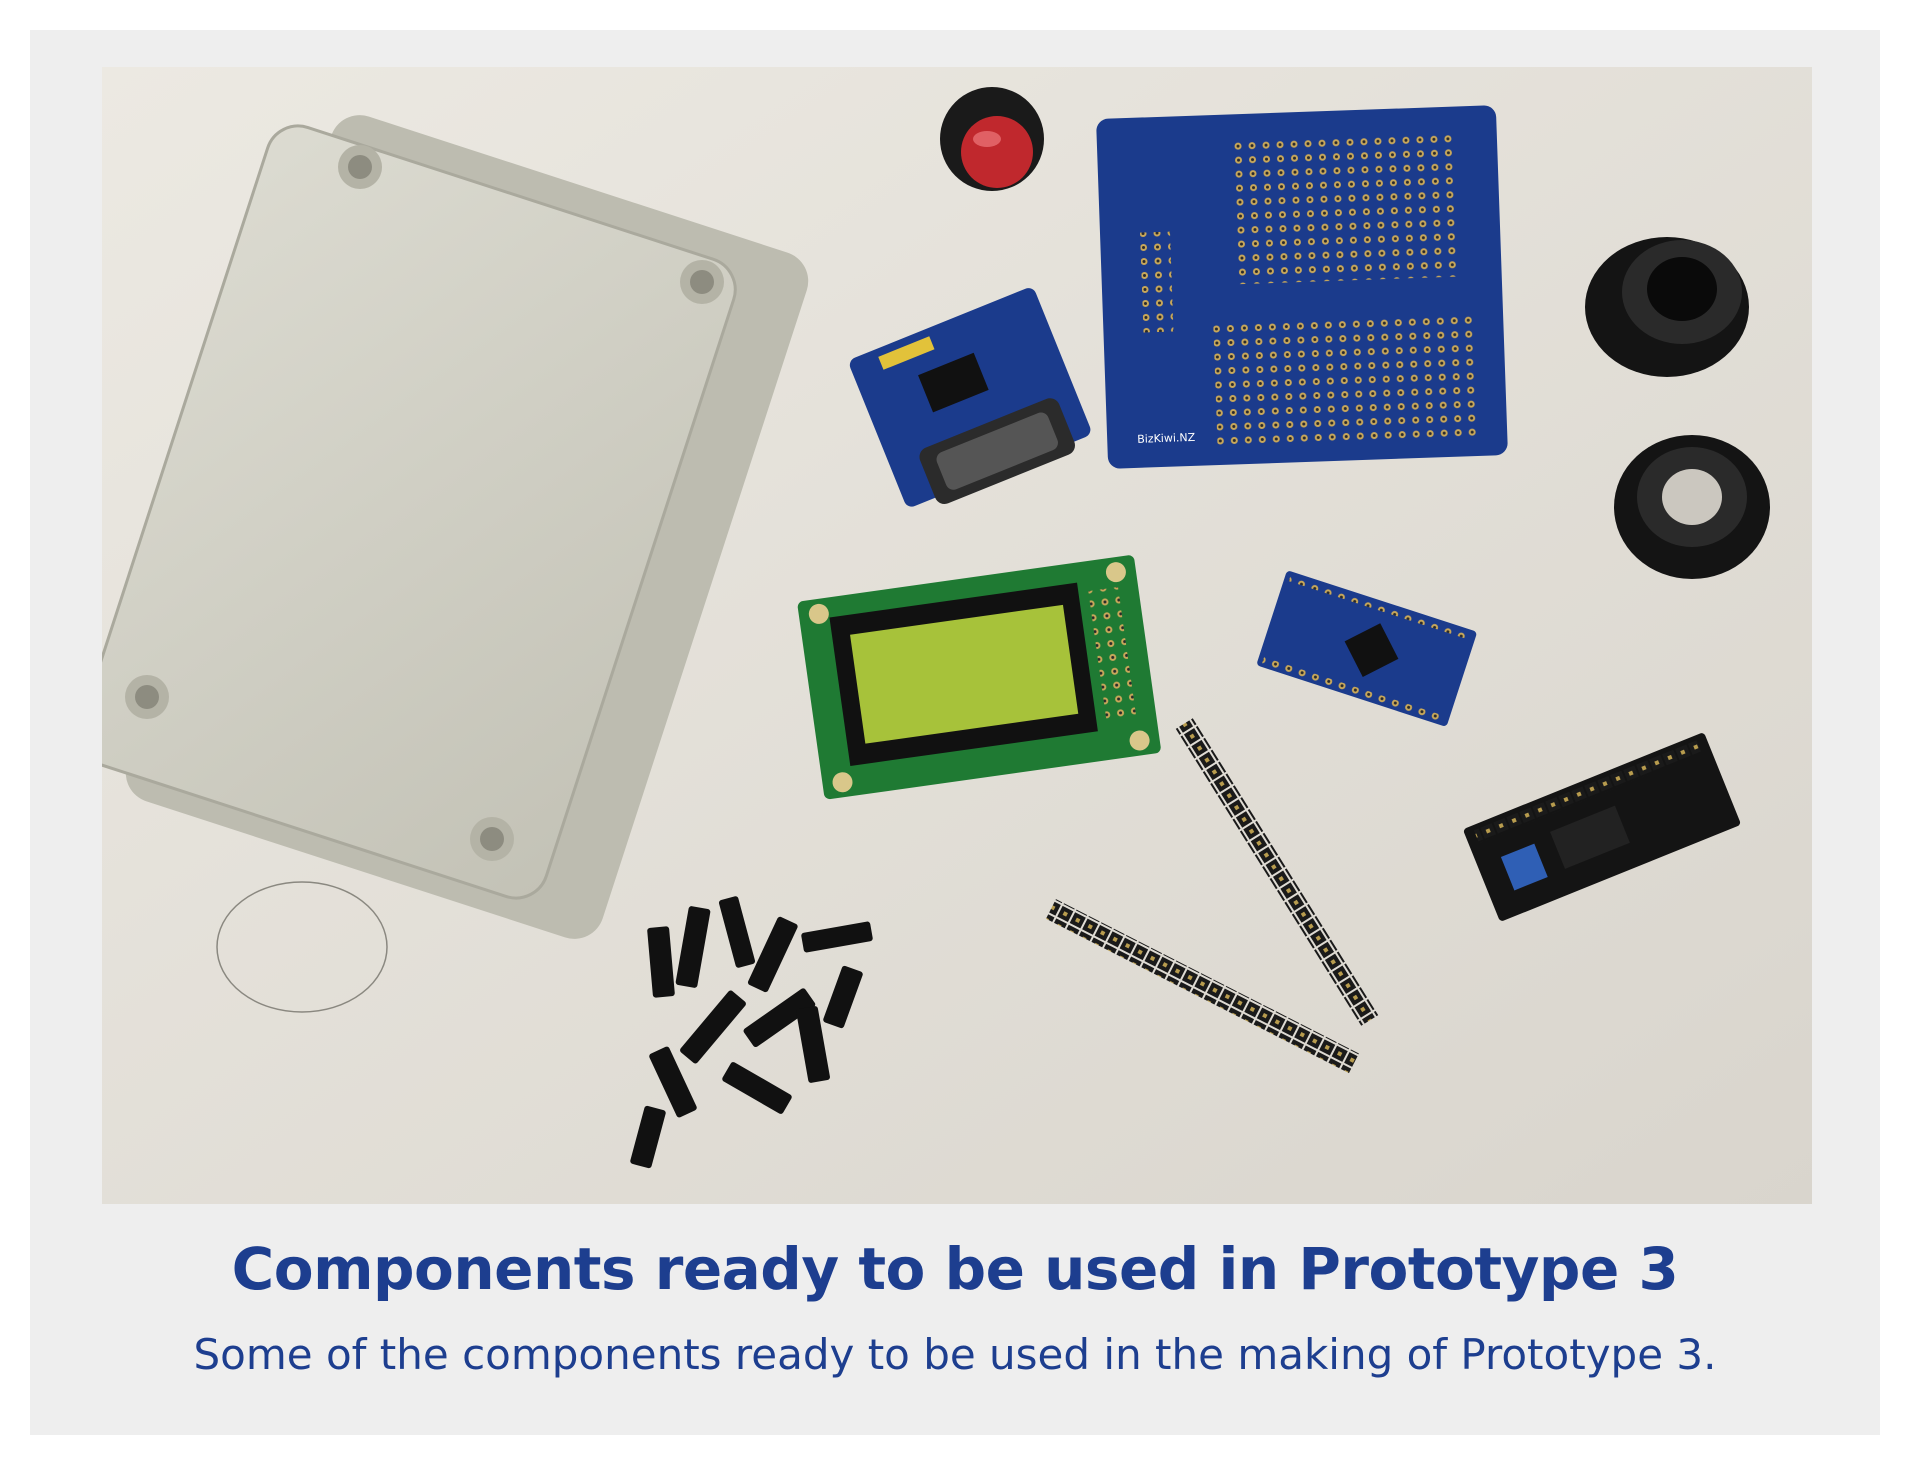  What do you see at coordinates (1166, 438) in the screenshot?
I see `board-label: BizKiwi.NZ` at bounding box center [1166, 438].